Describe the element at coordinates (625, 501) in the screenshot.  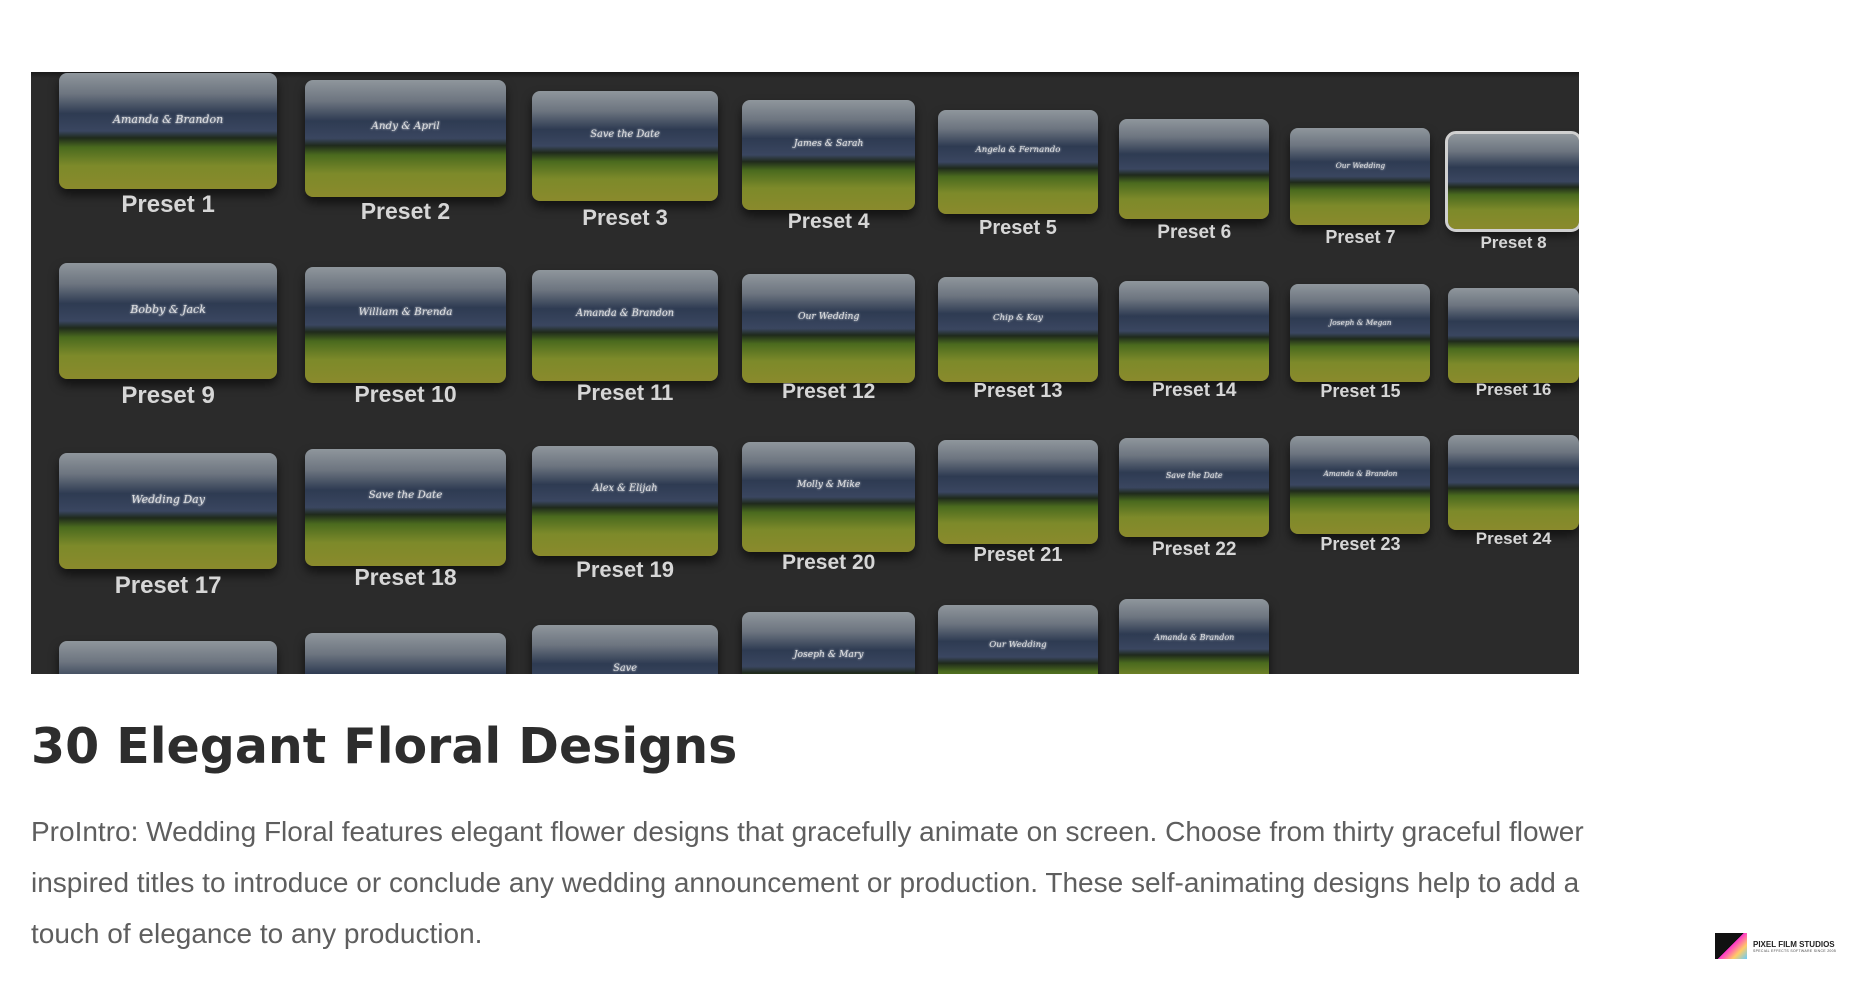
I see `preset-thumbnail: Alex & Elijah` at that location.